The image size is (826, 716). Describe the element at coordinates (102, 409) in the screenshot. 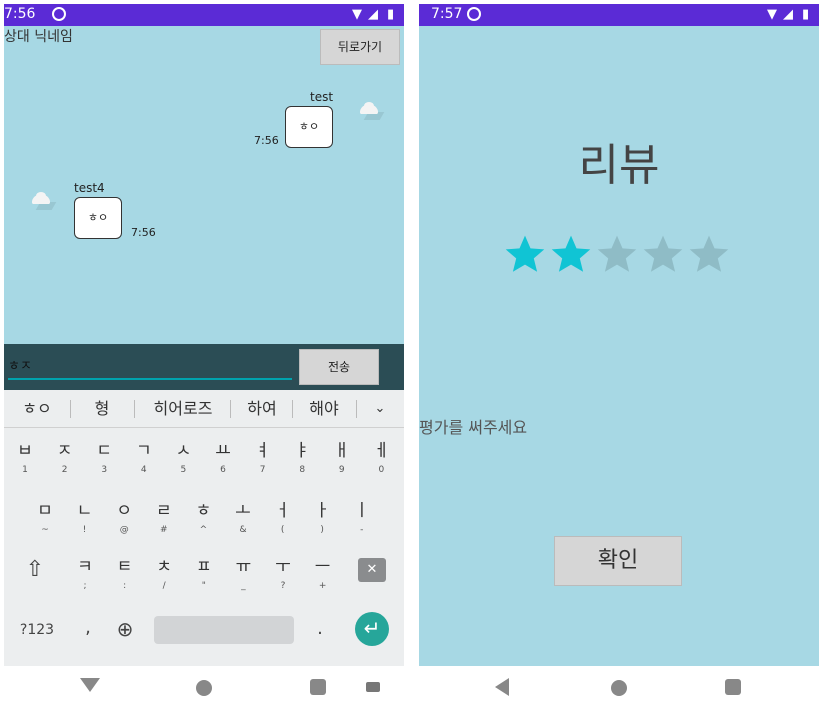

I see `suggestion-item: 형` at that location.